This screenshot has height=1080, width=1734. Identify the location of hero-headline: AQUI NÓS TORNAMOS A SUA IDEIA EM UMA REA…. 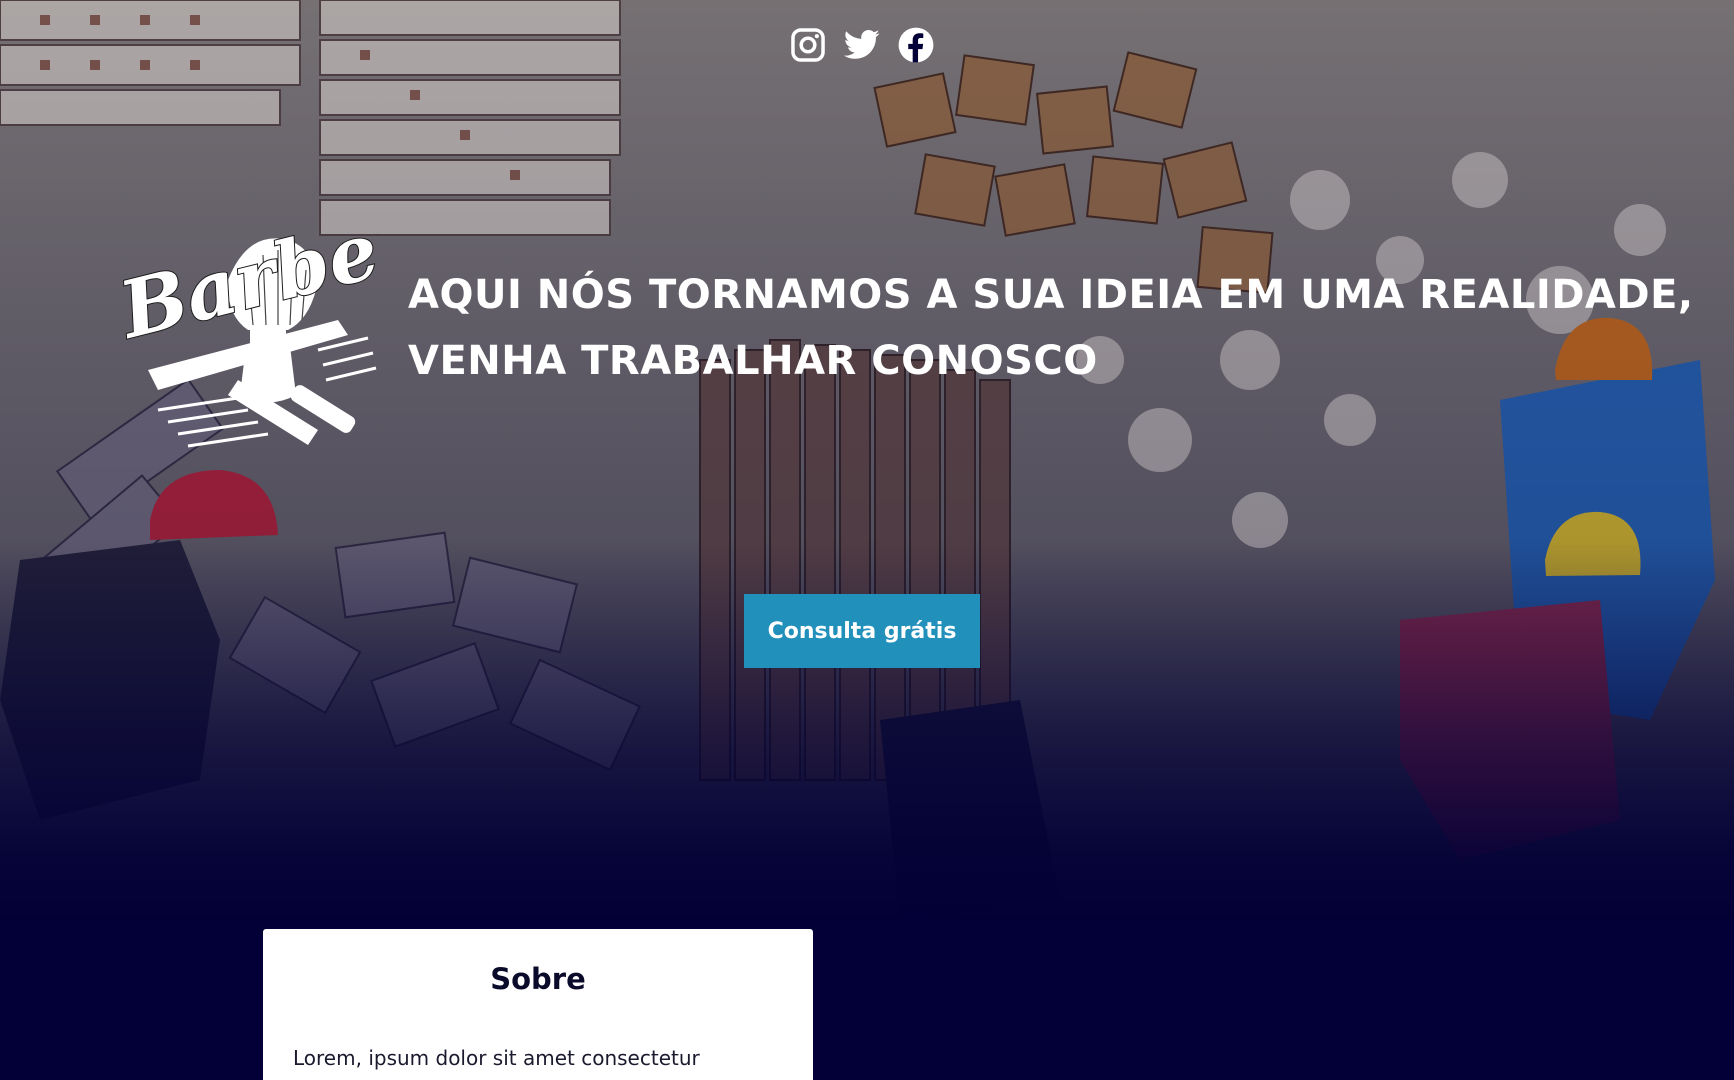
(1051, 328).